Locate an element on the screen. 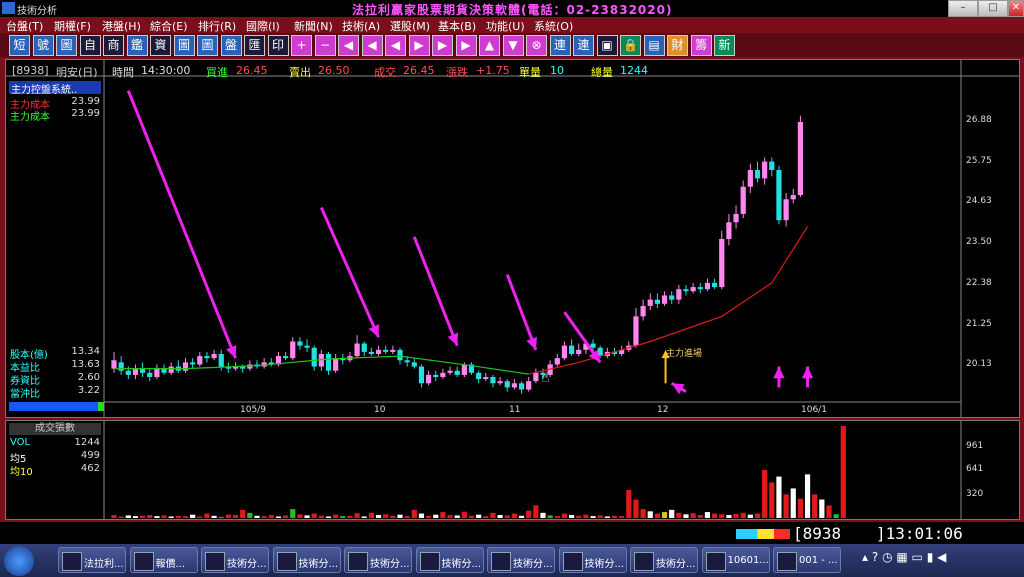 The width and height of the screenshot is (1024, 577). maximize-button: □ is located at coordinates (993, 8).